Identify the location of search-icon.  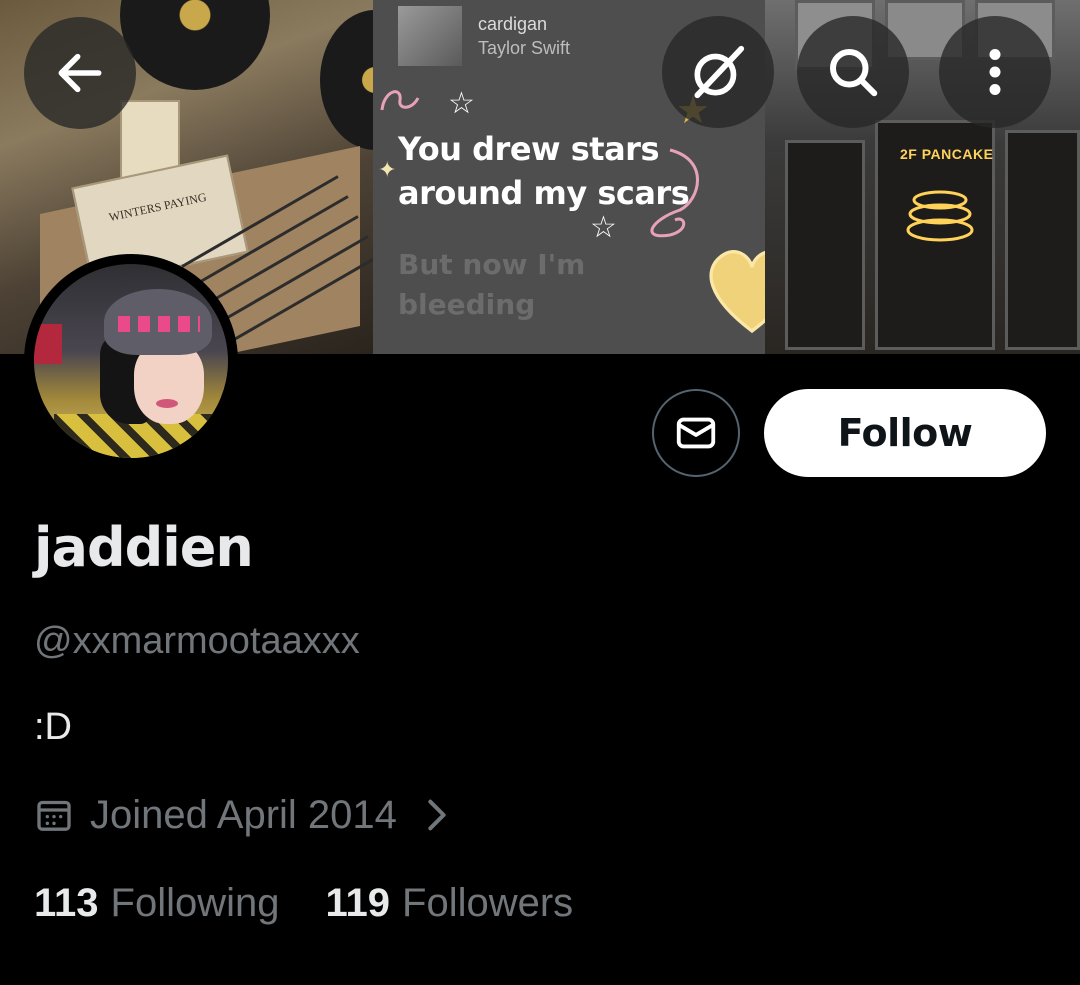
(854, 73).